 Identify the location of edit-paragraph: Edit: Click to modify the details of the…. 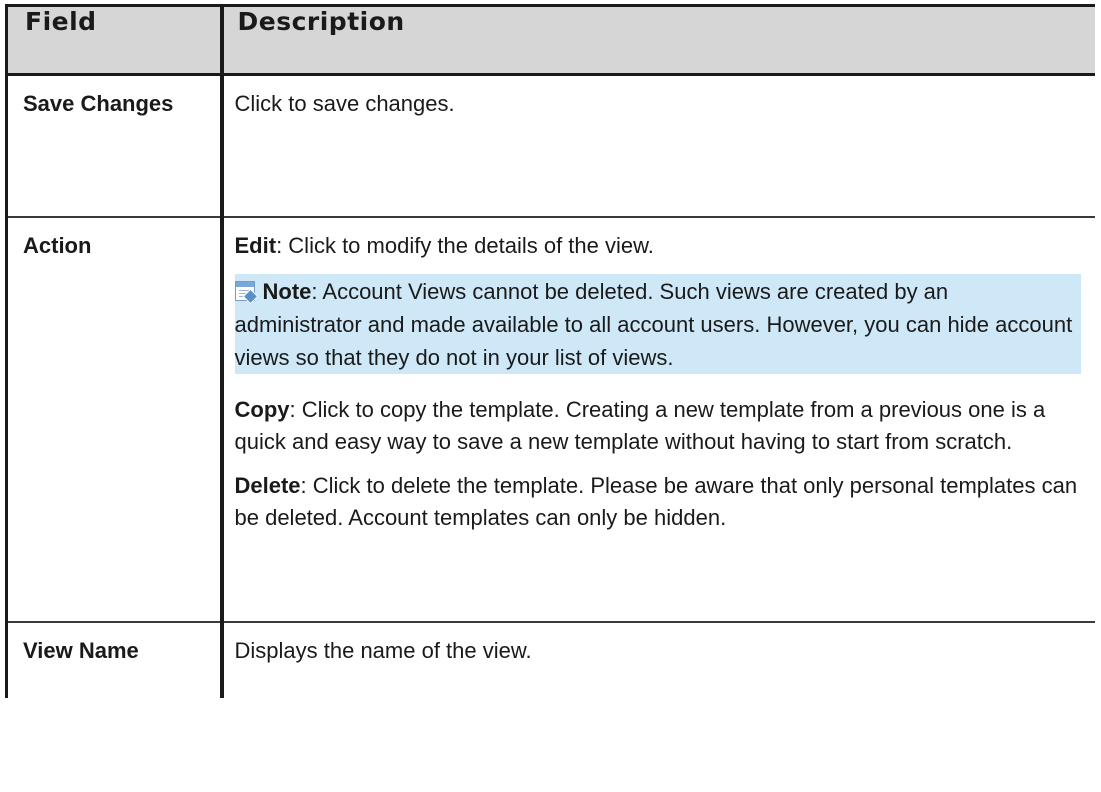
(658, 246).